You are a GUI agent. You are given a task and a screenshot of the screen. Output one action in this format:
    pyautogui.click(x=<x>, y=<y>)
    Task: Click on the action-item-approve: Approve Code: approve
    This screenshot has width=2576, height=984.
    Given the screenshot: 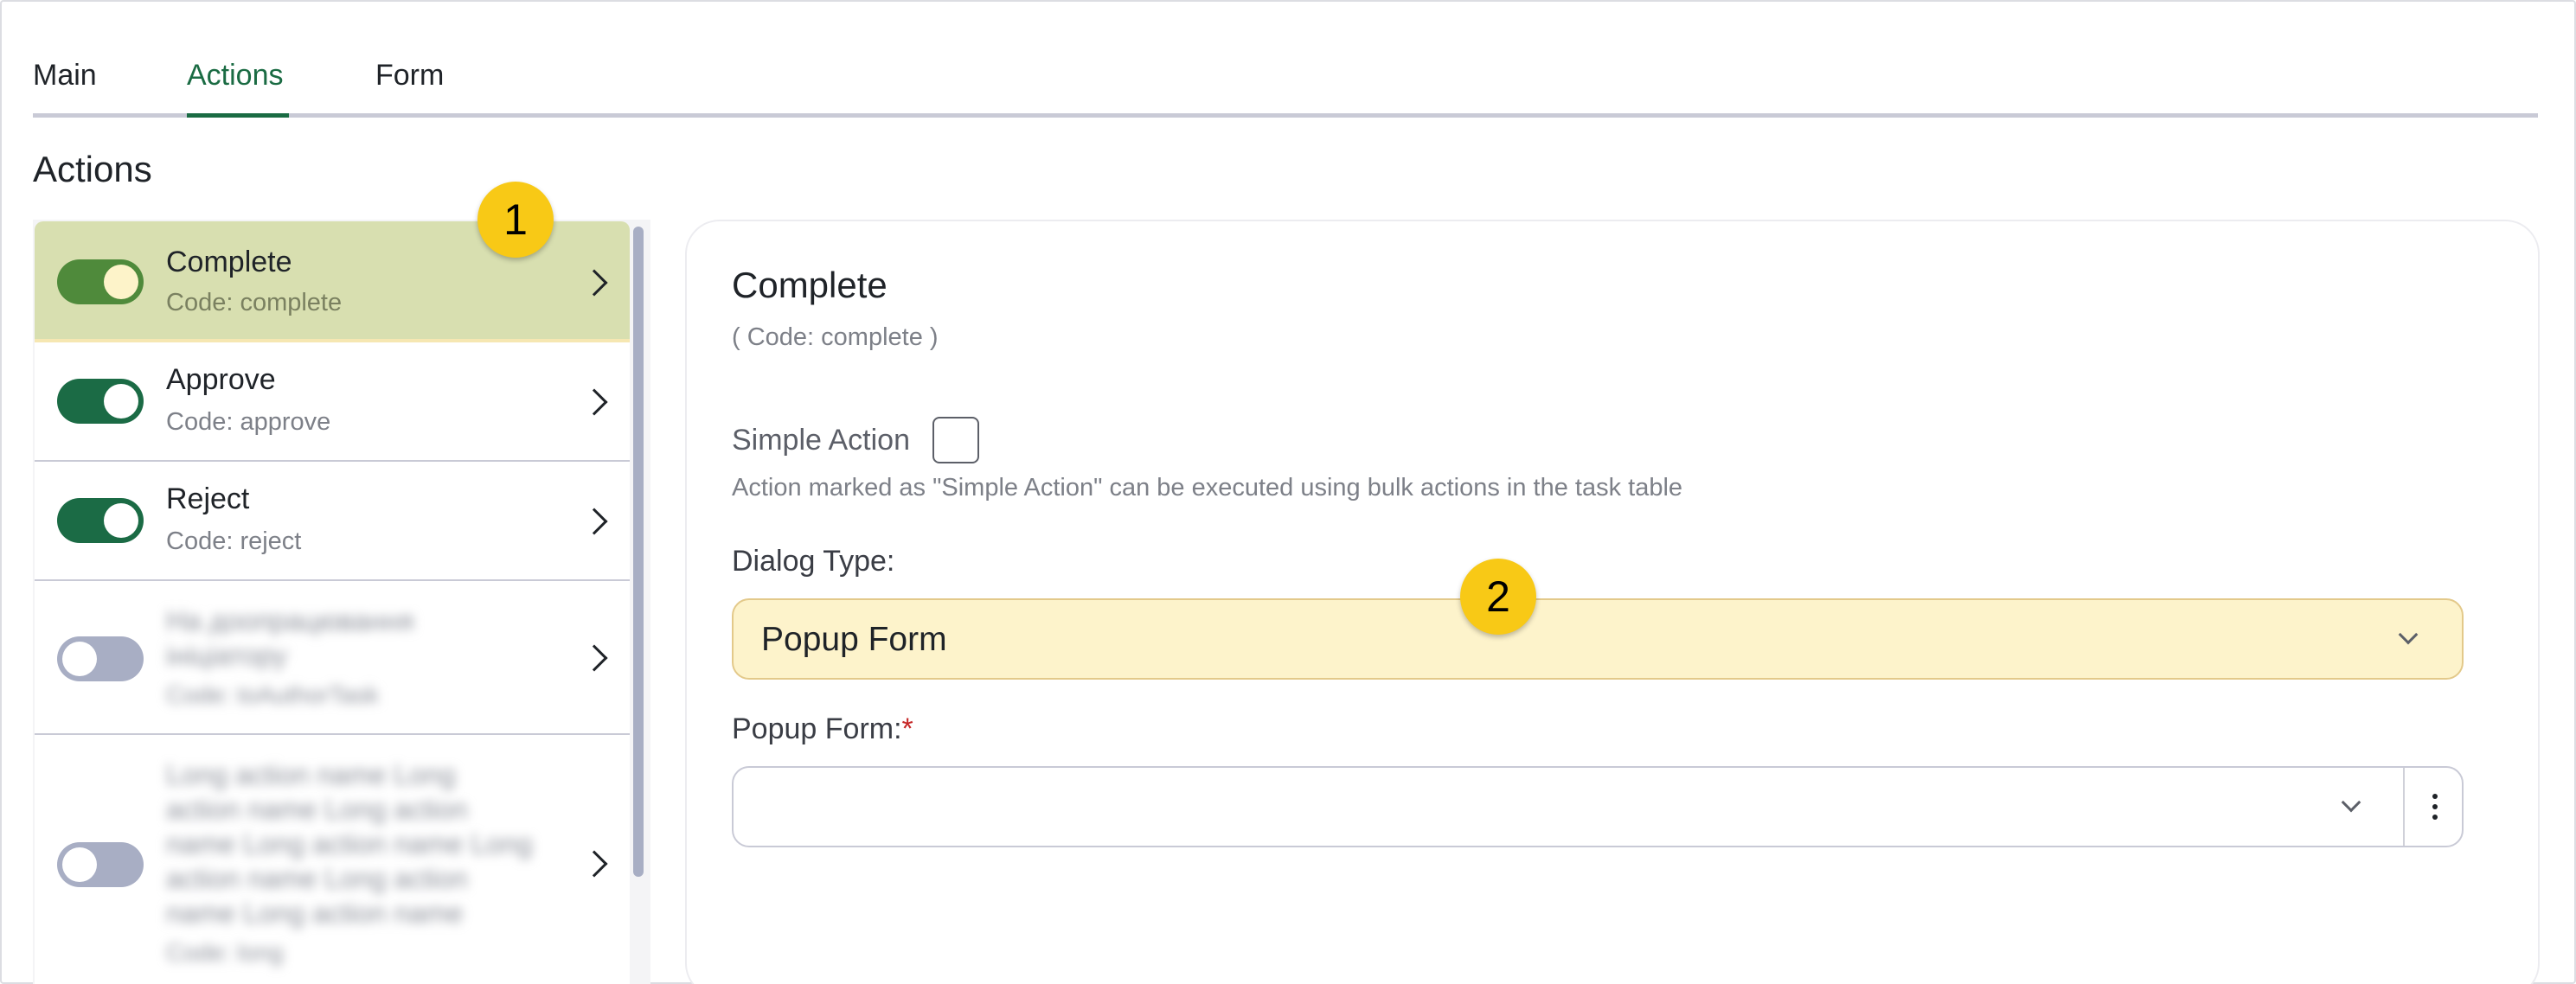 What is the action you would take?
    pyautogui.click(x=332, y=402)
    